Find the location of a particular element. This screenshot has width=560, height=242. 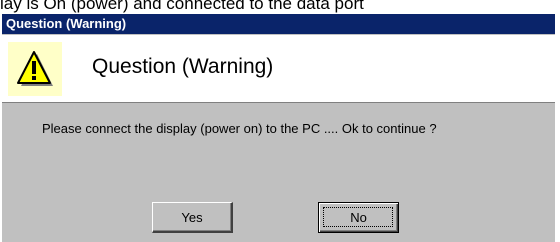

no-button-label: No is located at coordinates (358, 217).